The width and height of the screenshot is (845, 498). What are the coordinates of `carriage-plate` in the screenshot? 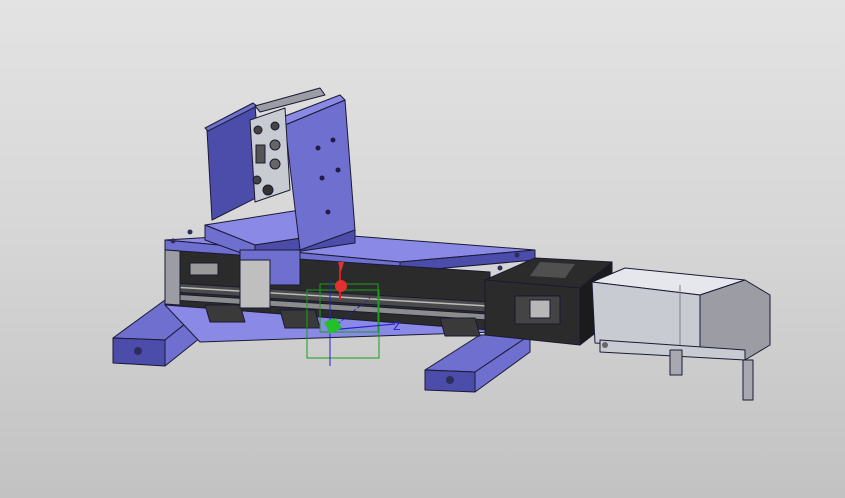 It's located at (255, 284).